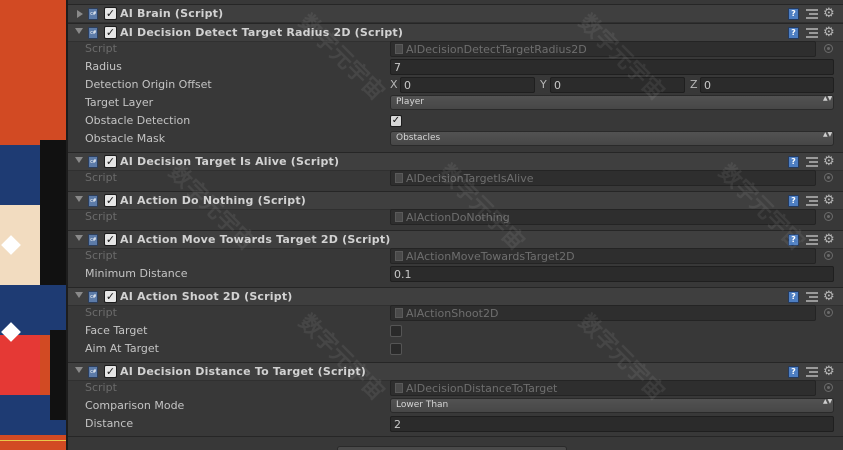 The height and width of the screenshot is (450, 843). I want to click on field-value: AIDecisionDistanceToTarget, so click(482, 388).